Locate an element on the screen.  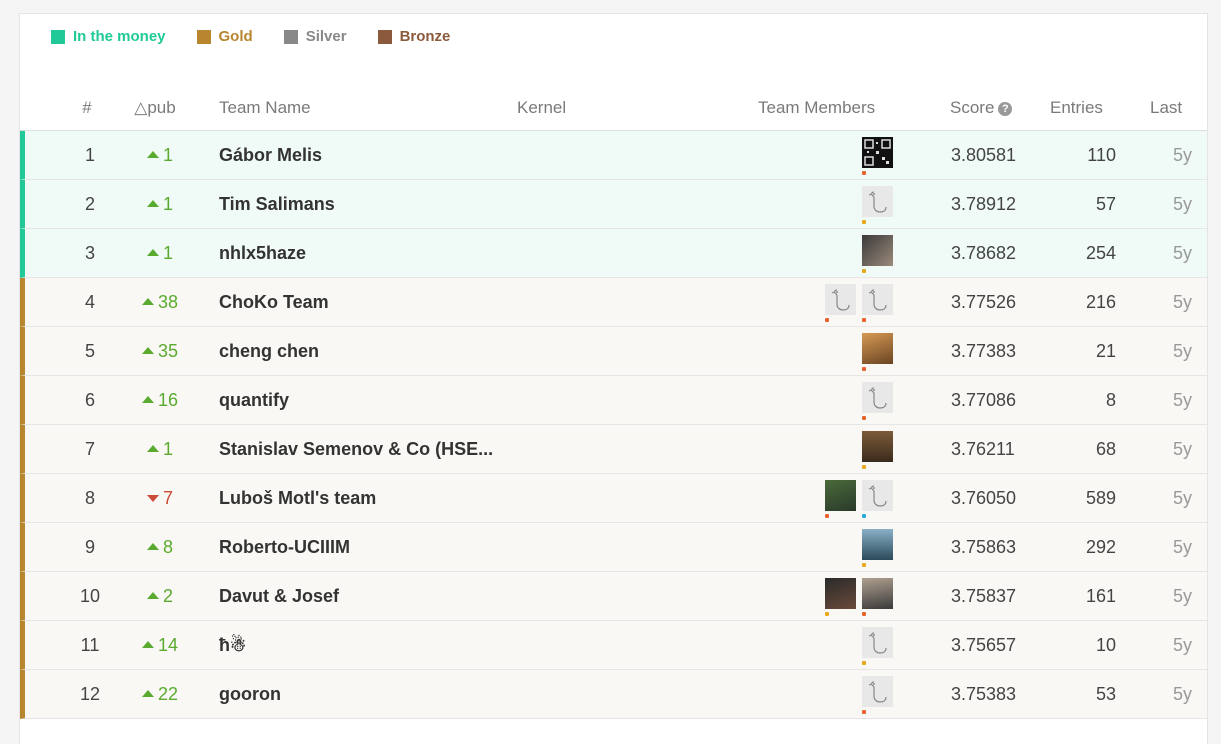
legend-item: Bronze is located at coordinates (413, 36).